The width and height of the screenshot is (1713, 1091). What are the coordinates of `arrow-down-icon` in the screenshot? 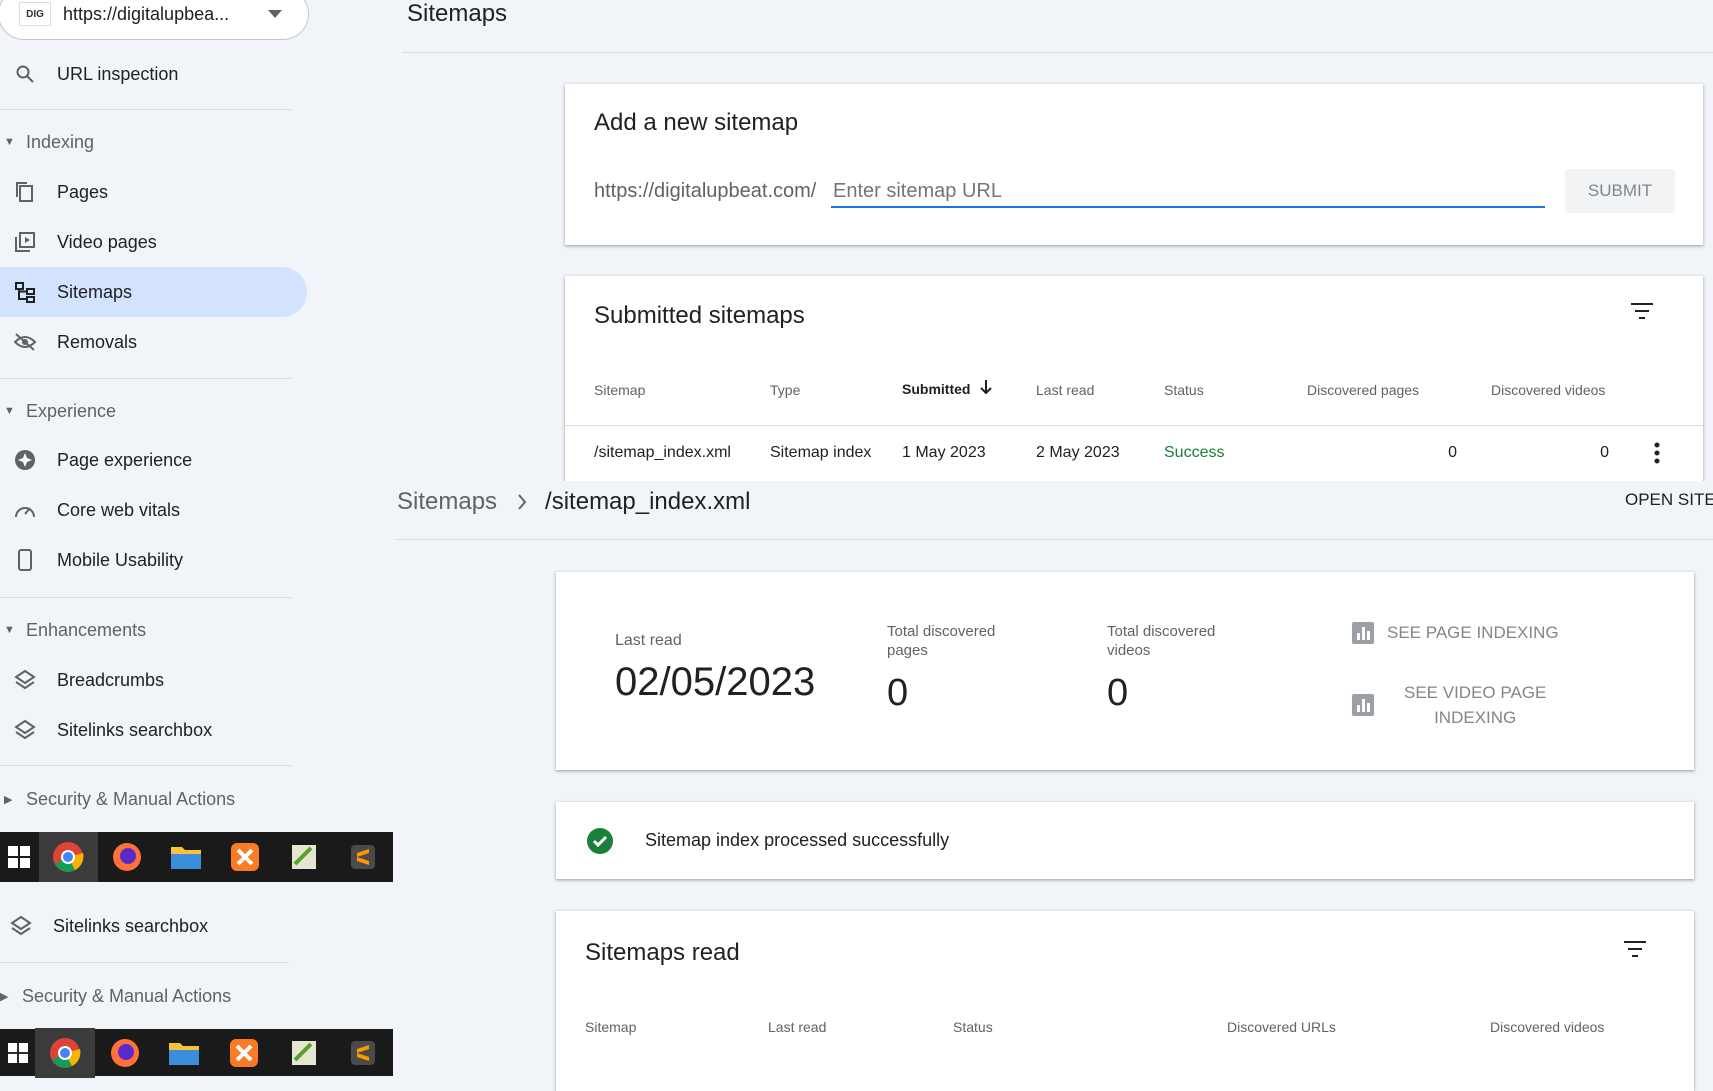 It's located at (986, 388).